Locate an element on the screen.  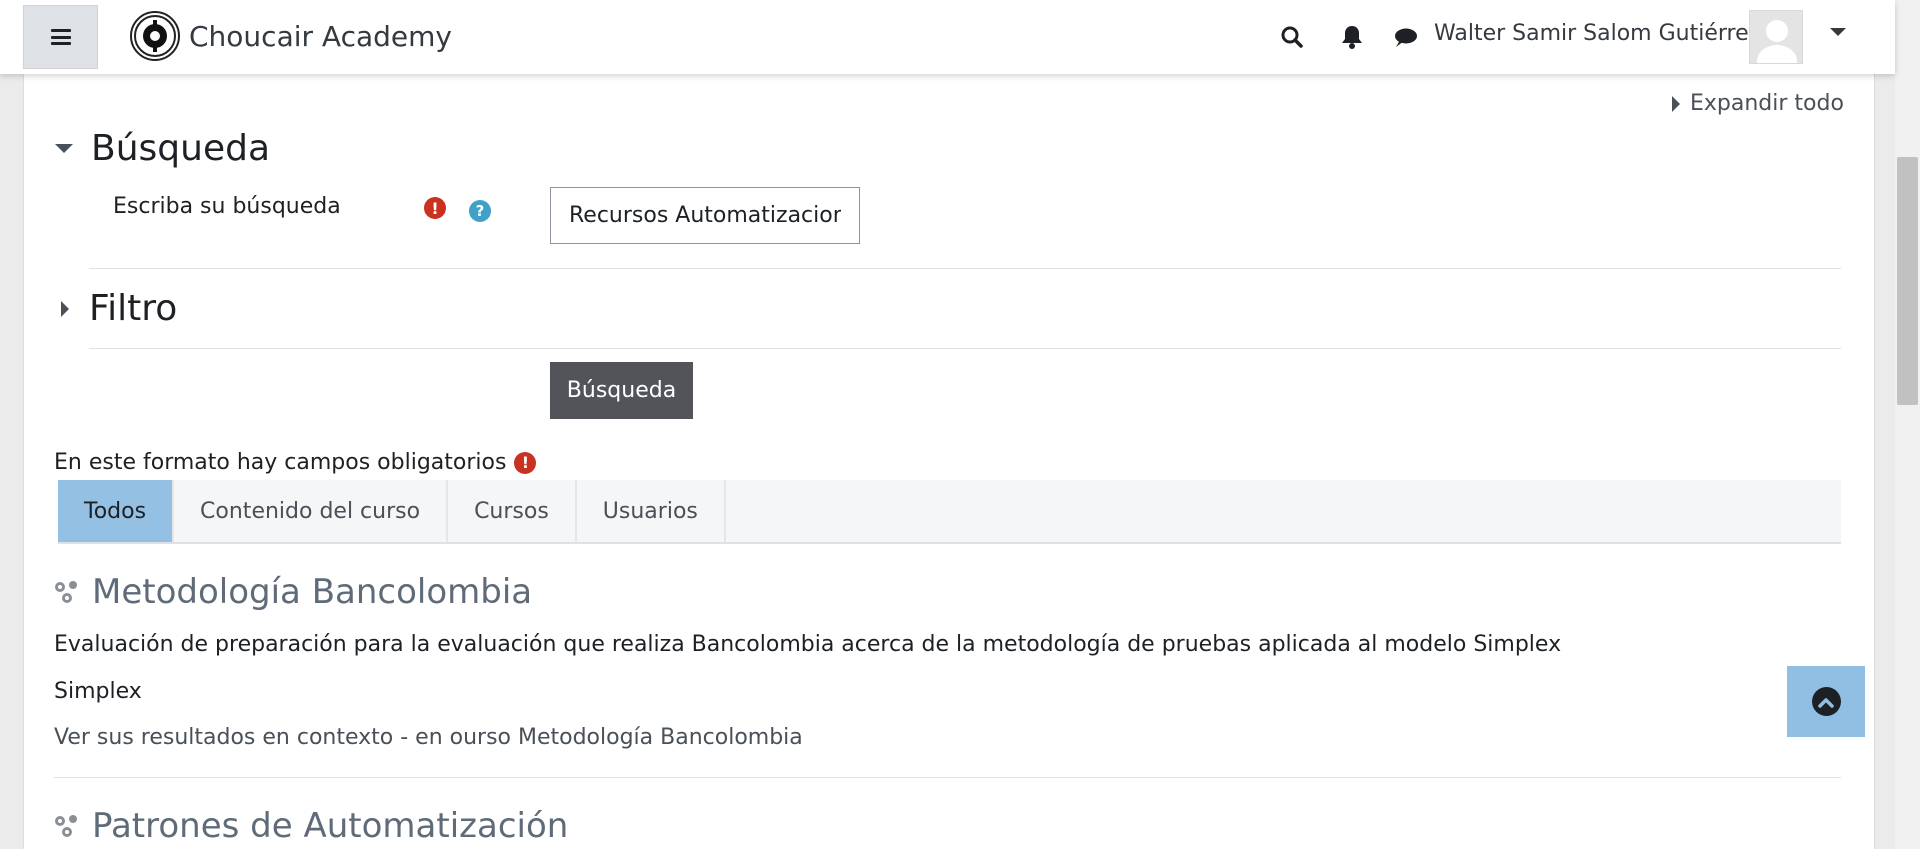
tab-todos: Todos is located at coordinates (116, 511).